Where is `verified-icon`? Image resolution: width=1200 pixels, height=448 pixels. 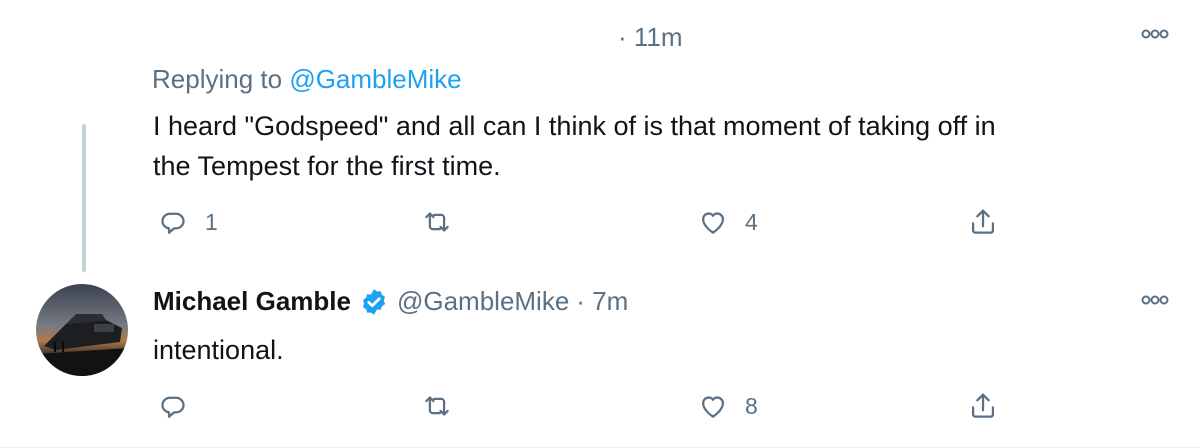 verified-icon is located at coordinates (374, 302).